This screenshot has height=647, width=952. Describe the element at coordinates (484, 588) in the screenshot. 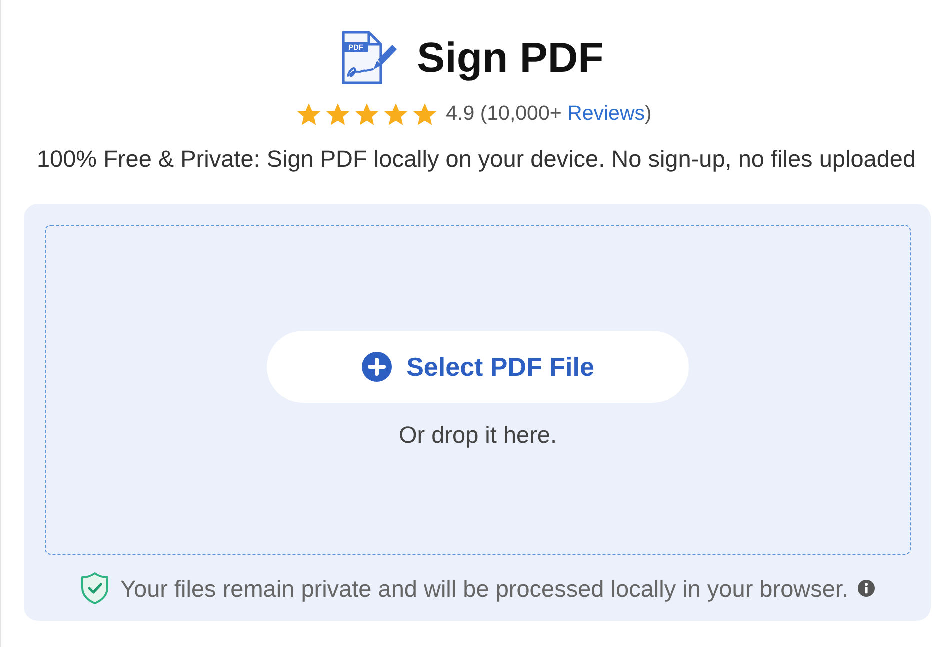

I see `privacy-note: Your files remain private and will be processed locally in your browser.` at that location.